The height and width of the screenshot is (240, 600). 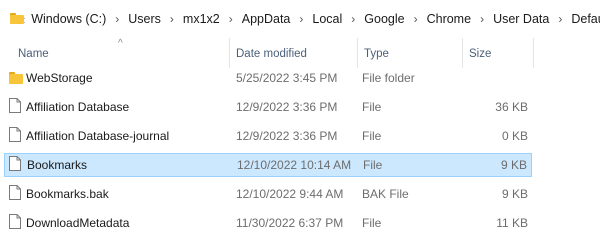 I want to click on breadcrumb-item-chrome: Chrome, so click(x=449, y=19).